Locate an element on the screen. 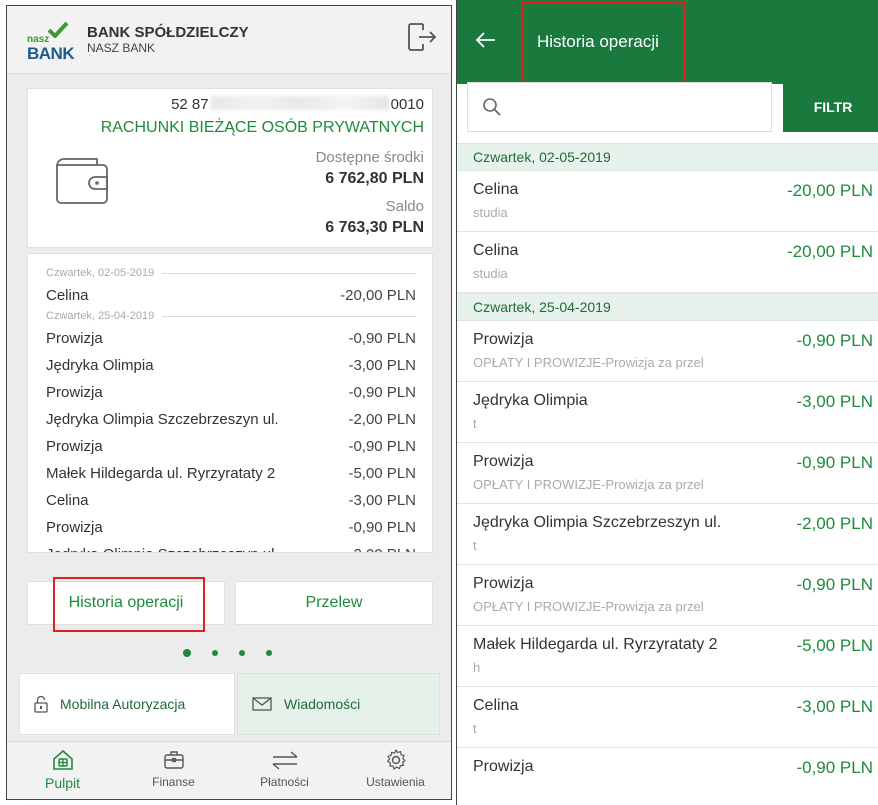  transaction-description: h is located at coordinates (477, 667).